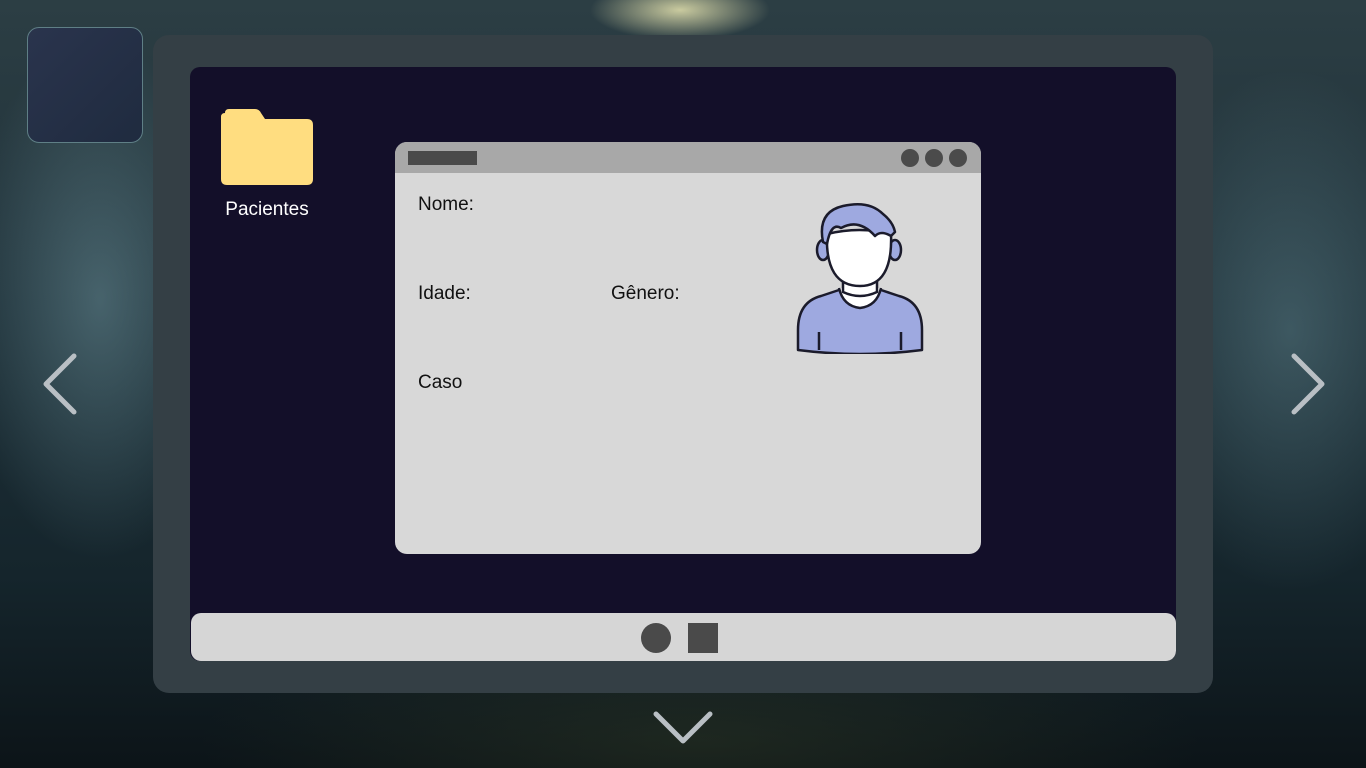  What do you see at coordinates (645, 293) in the screenshot?
I see `gender-label: Gênero:` at bounding box center [645, 293].